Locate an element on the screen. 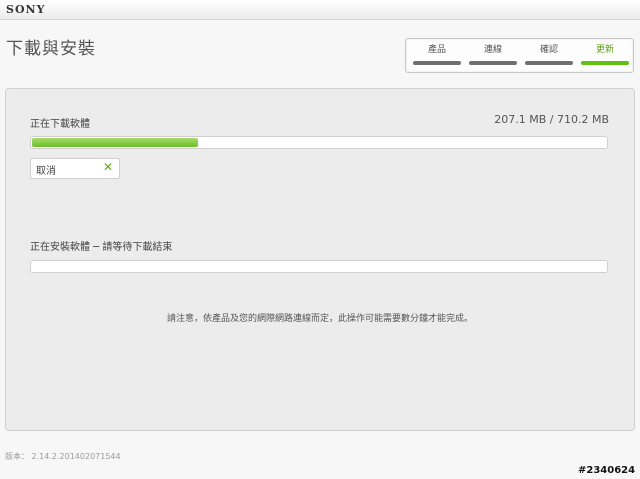 This screenshot has height=479, width=640. watermark: #2340624 is located at coordinates (607, 470).